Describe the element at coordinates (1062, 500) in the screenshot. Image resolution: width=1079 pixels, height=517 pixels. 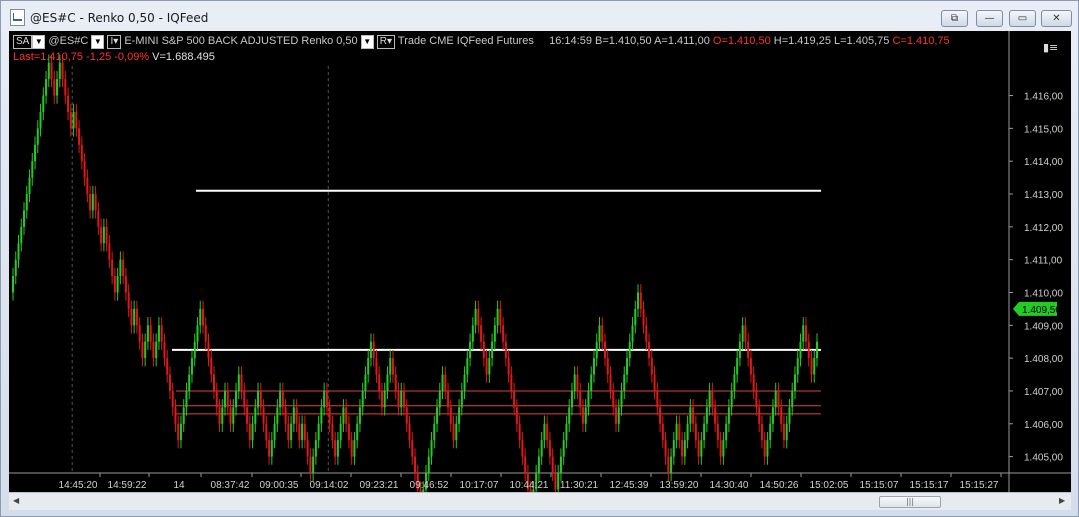
I see `scroll-right-icon: ▶` at that location.